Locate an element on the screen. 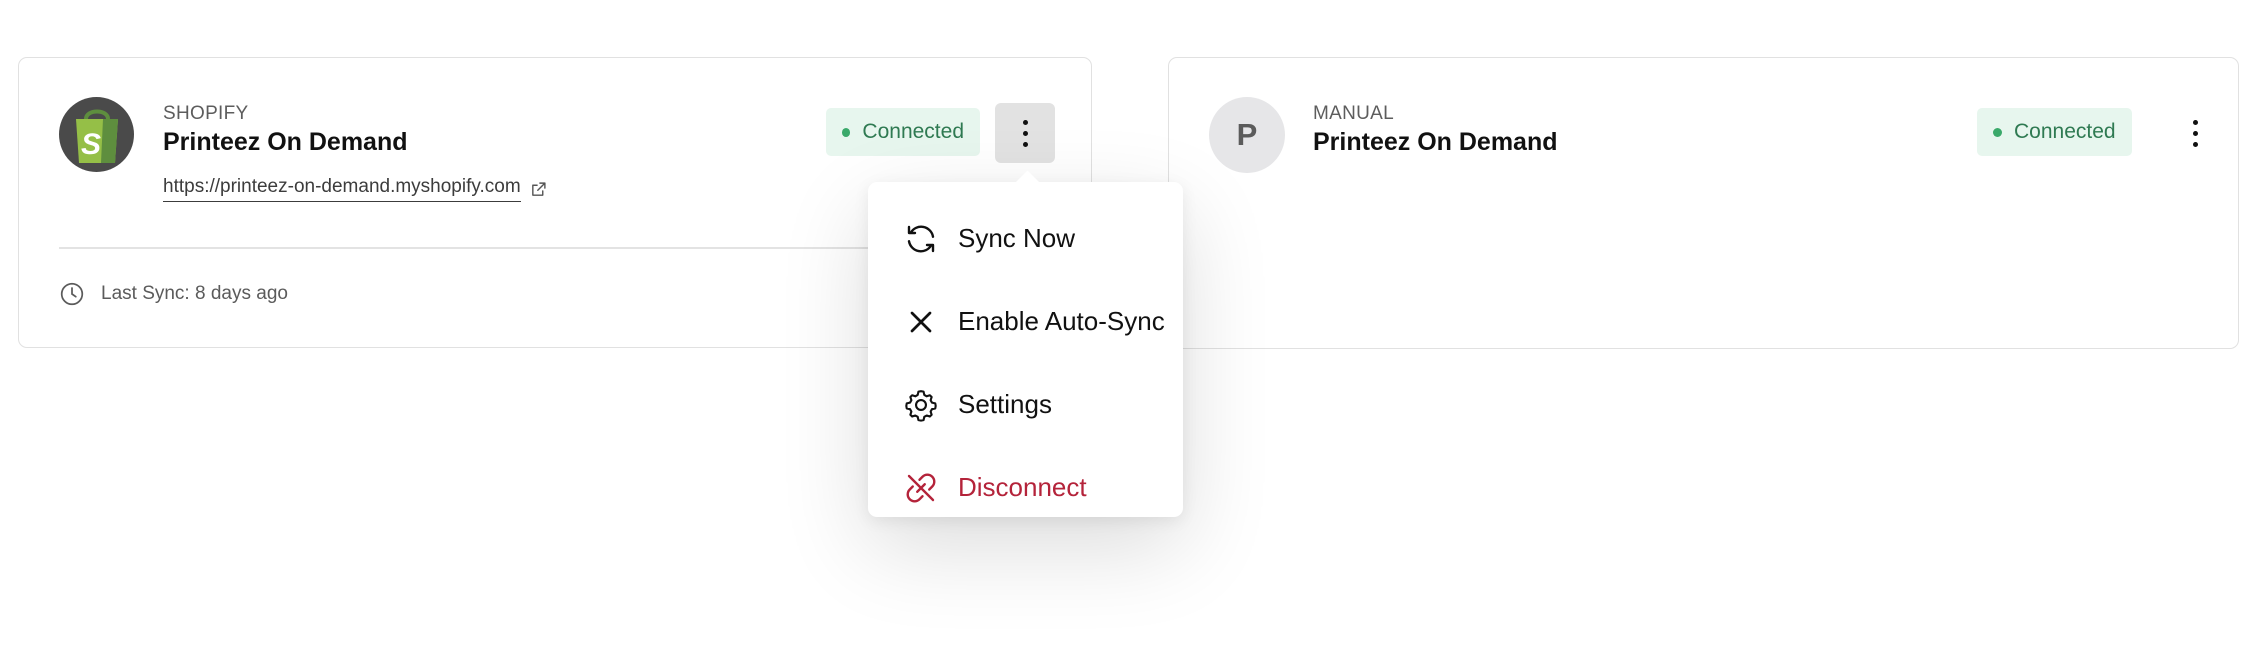  gear-icon is located at coordinates (921, 405).